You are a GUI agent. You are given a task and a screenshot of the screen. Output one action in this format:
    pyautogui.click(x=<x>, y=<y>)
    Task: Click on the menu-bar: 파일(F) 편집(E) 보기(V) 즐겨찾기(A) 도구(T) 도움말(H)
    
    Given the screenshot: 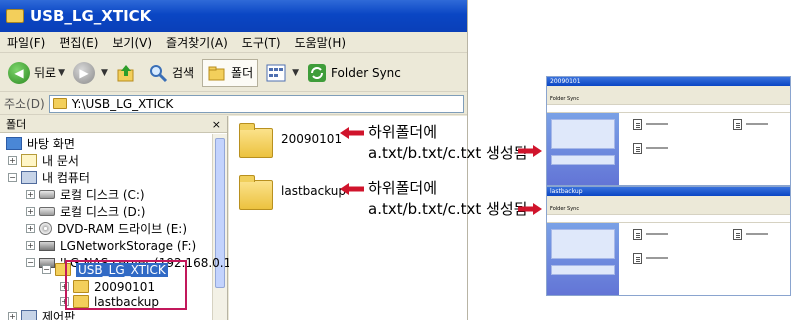 What is the action you would take?
    pyautogui.click(x=233, y=42)
    